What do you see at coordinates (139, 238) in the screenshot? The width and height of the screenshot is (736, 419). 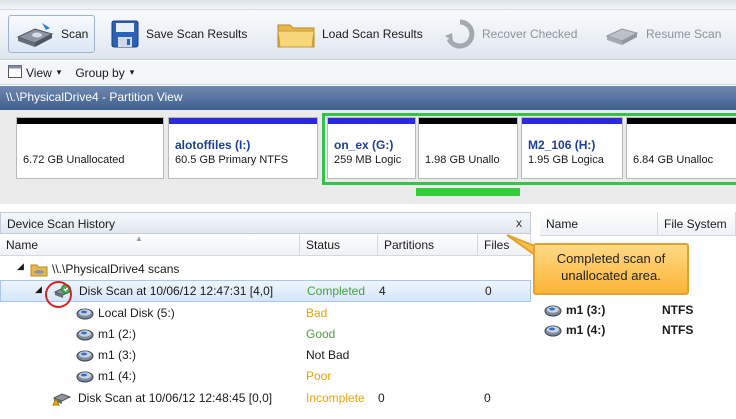 I see `sort-arrow-icon: ▲` at bounding box center [139, 238].